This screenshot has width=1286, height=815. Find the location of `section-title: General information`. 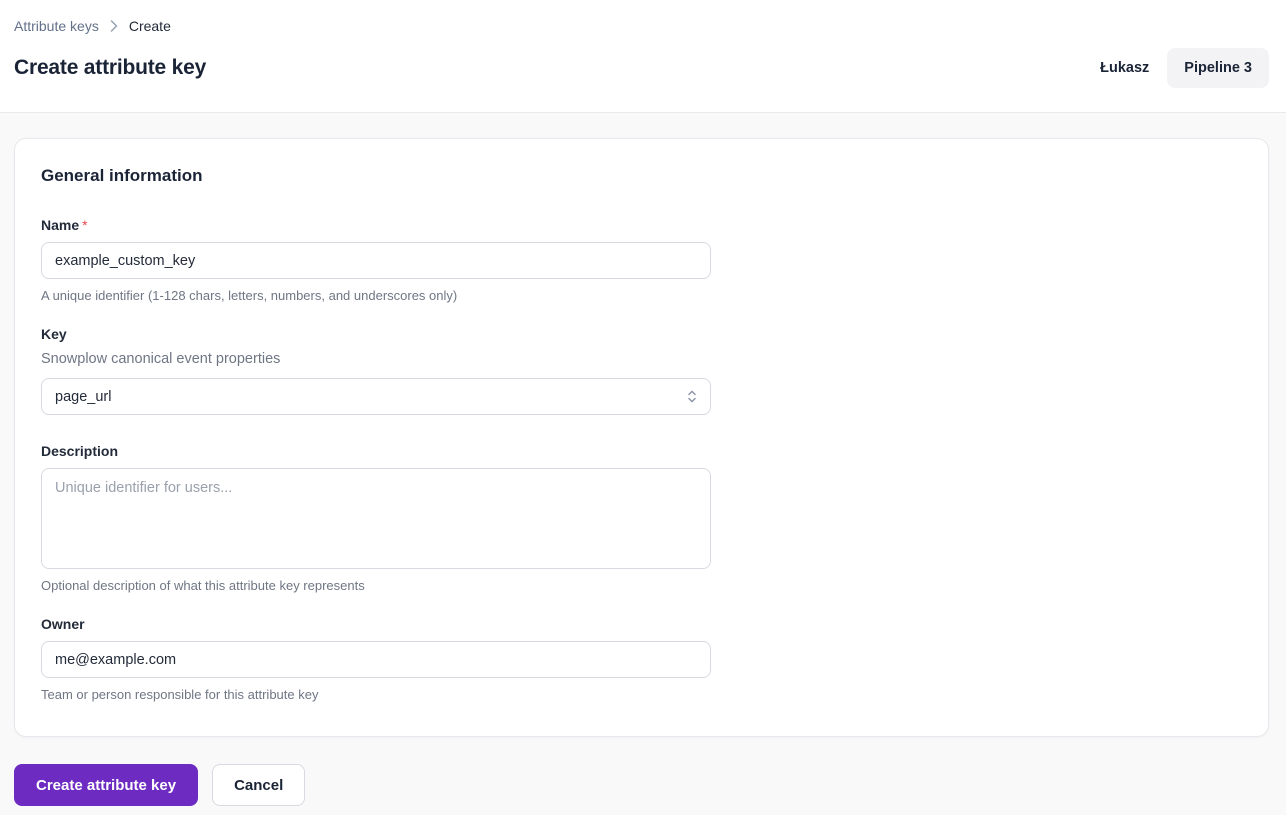

section-title: General information is located at coordinates (122, 175).